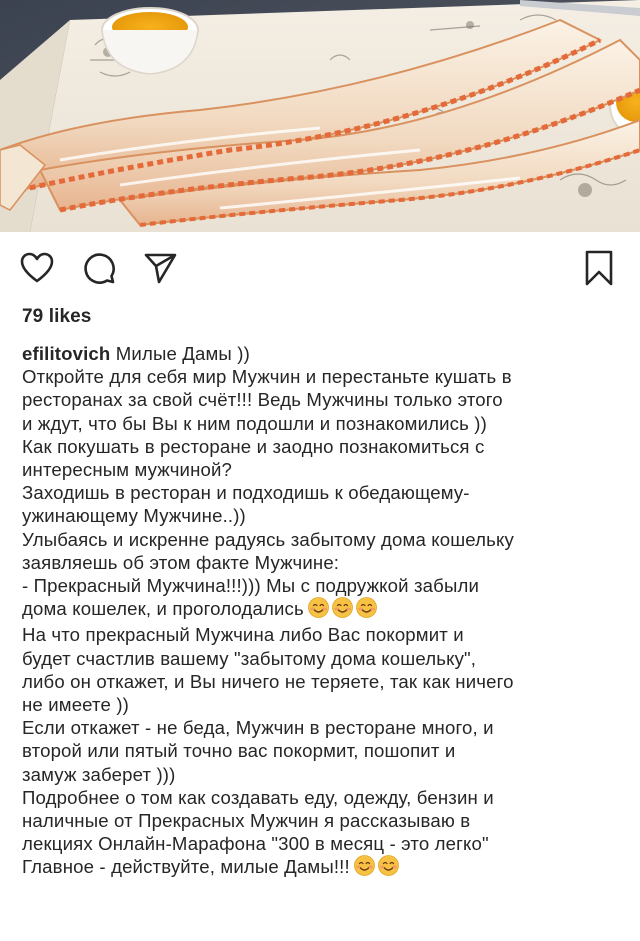  What do you see at coordinates (599, 268) in the screenshot?
I see `bookmark-icon` at bounding box center [599, 268].